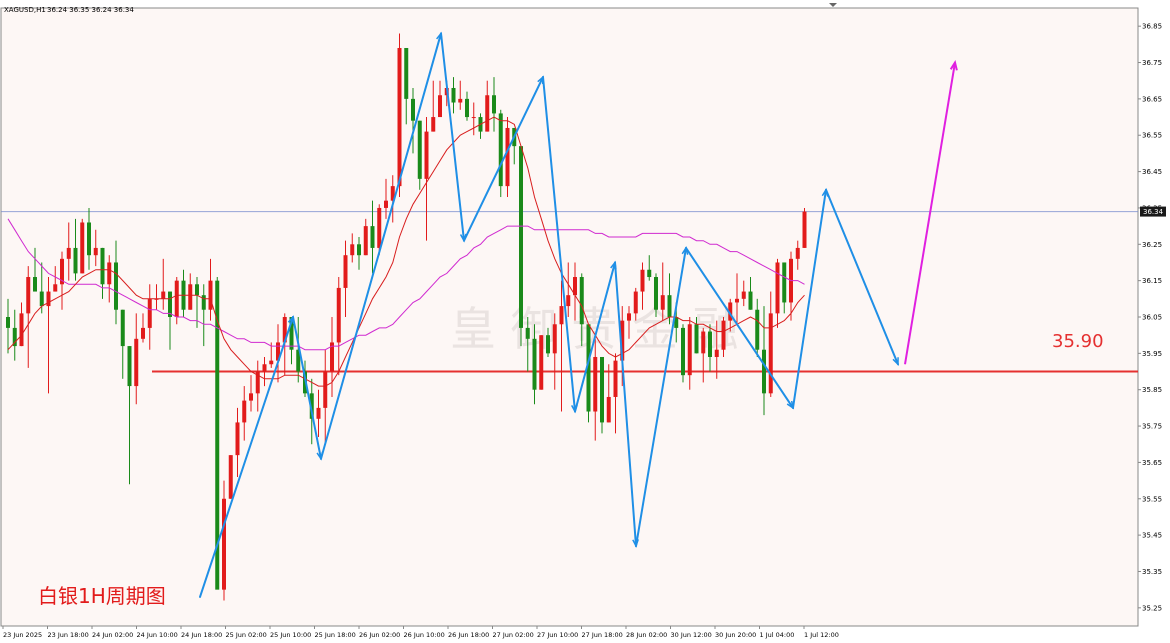  I want to click on price-tick-label: 36.75, so click(1152, 63).